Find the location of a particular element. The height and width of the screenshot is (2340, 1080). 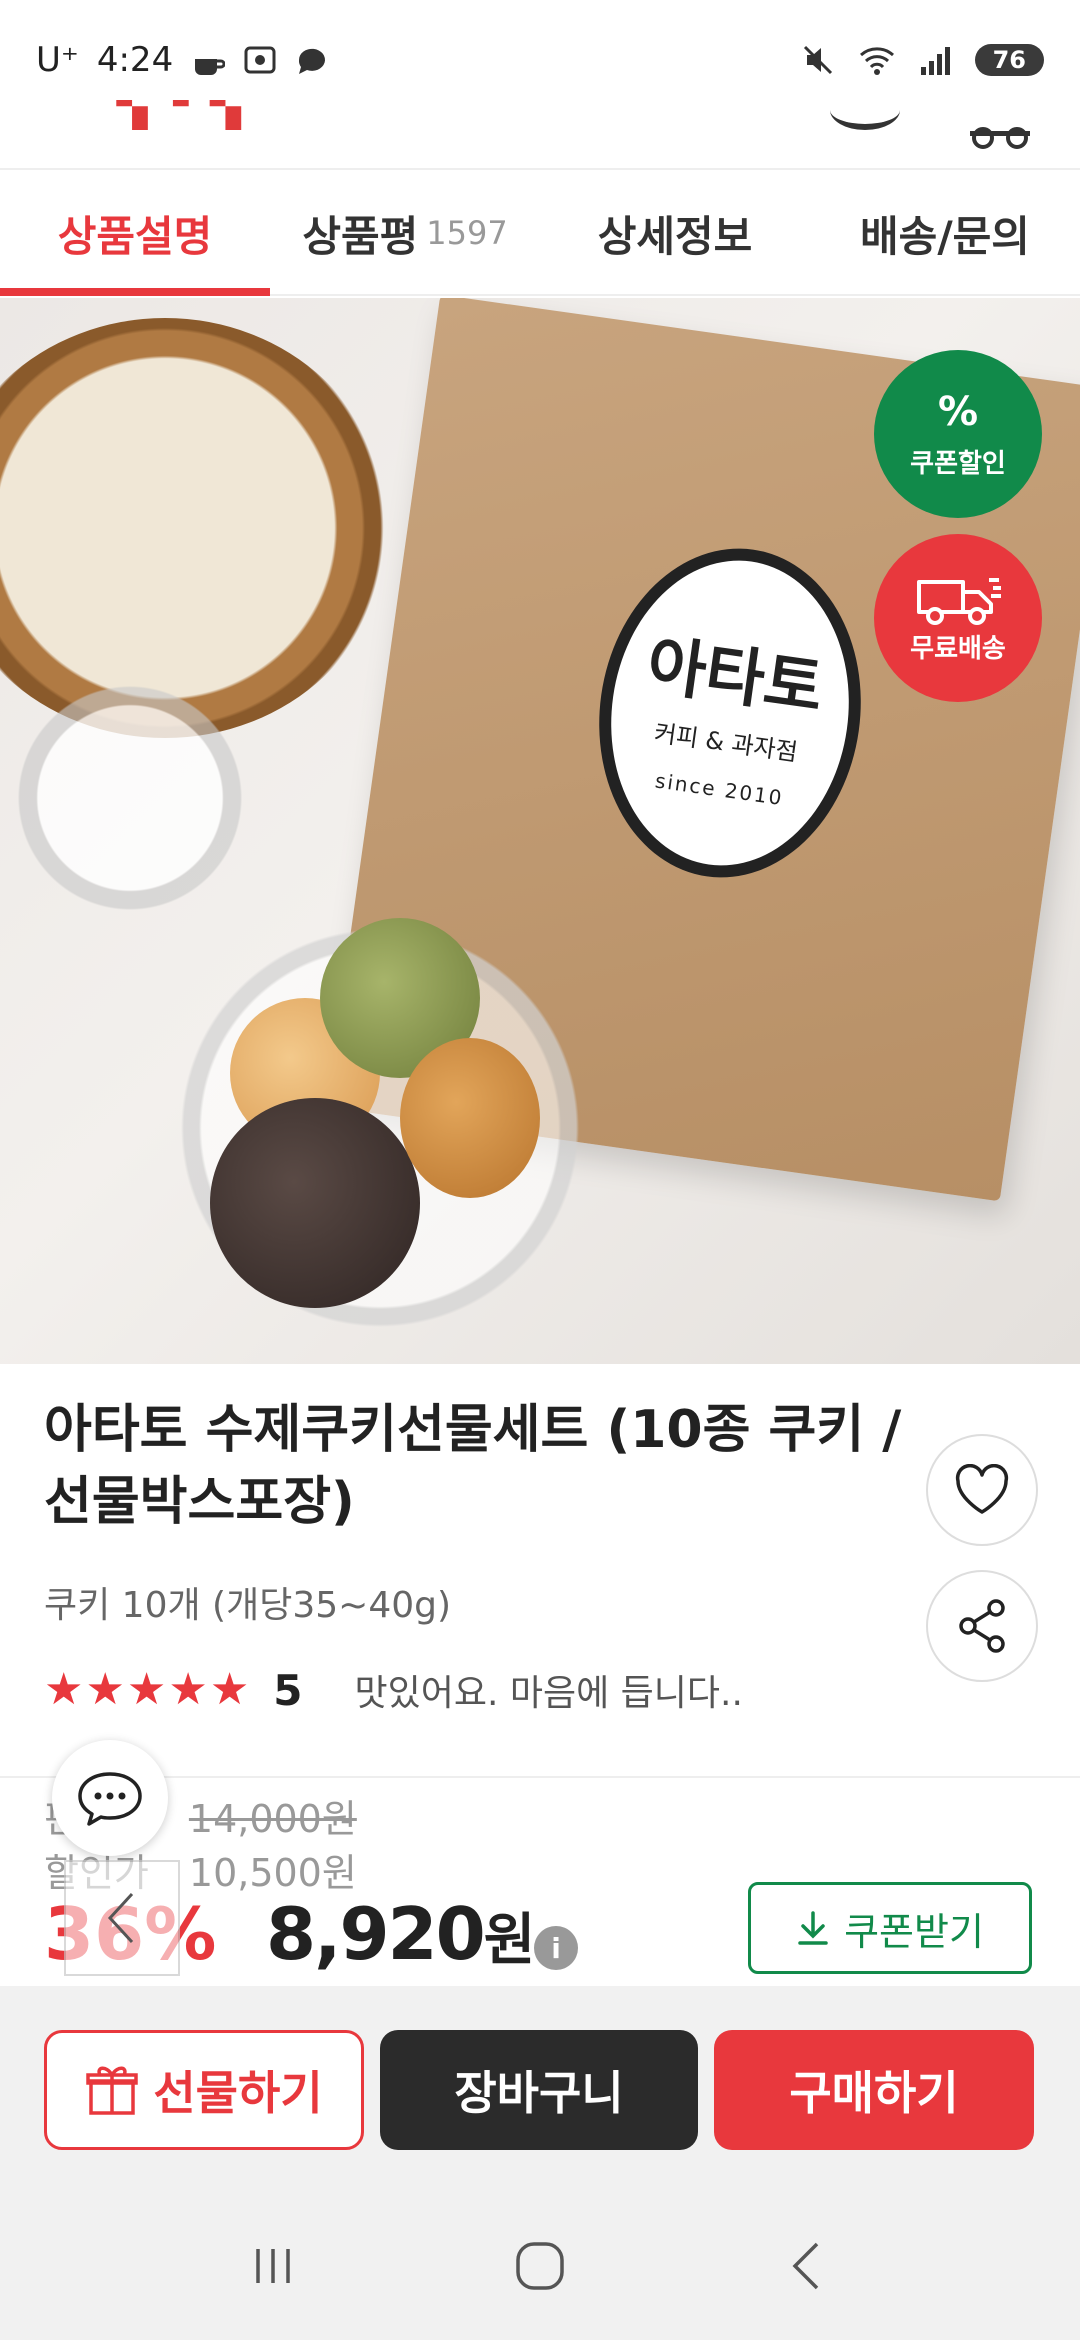

tab-reviews: 상품평 1597 is located at coordinates (405, 233).